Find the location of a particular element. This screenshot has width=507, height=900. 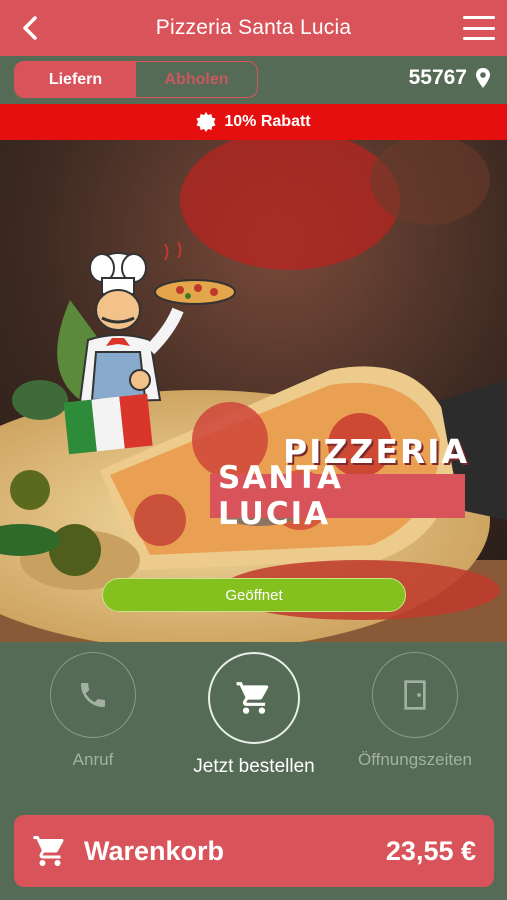

app-header: Pizzeria Santa Lucia is located at coordinates (253, 28).